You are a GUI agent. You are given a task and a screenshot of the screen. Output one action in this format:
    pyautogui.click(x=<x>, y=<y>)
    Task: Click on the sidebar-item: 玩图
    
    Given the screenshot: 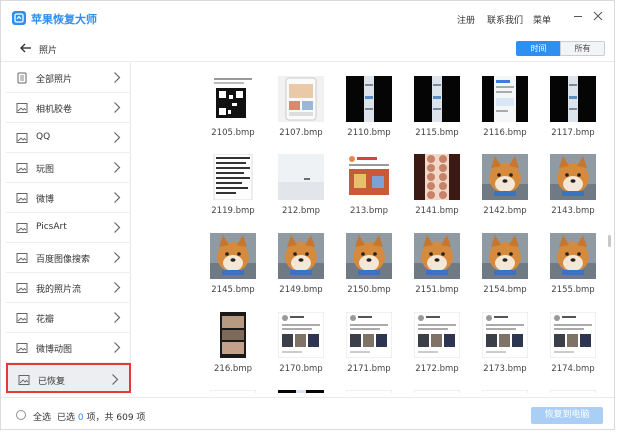 What is the action you would take?
    pyautogui.click(x=68, y=168)
    